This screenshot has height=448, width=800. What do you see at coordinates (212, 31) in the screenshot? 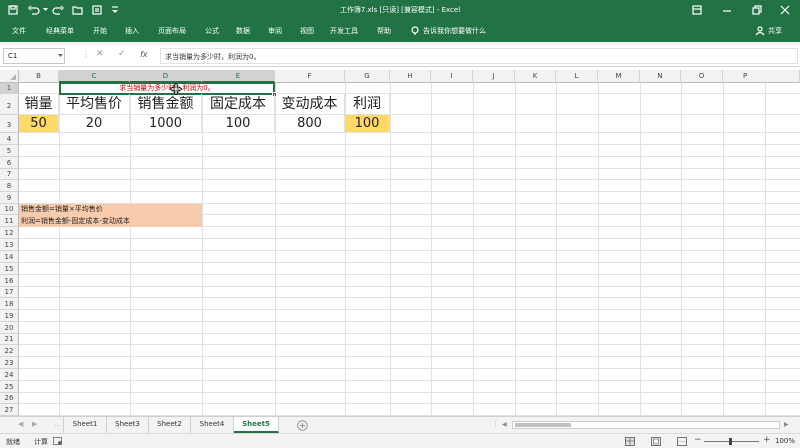
I see `tab-formulas: 公式` at bounding box center [212, 31].